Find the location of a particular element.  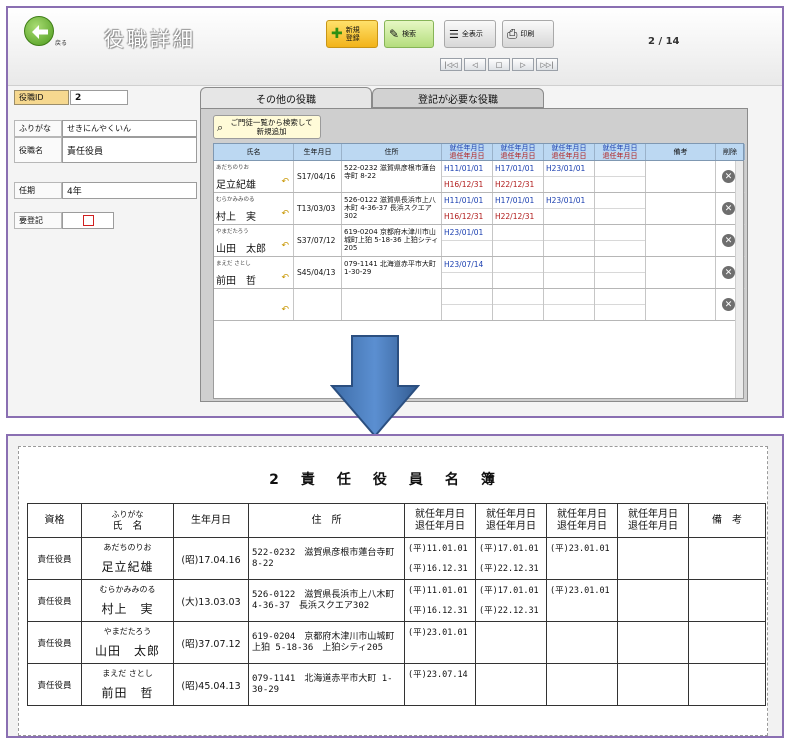

grid-scrollbar is located at coordinates (739, 279).